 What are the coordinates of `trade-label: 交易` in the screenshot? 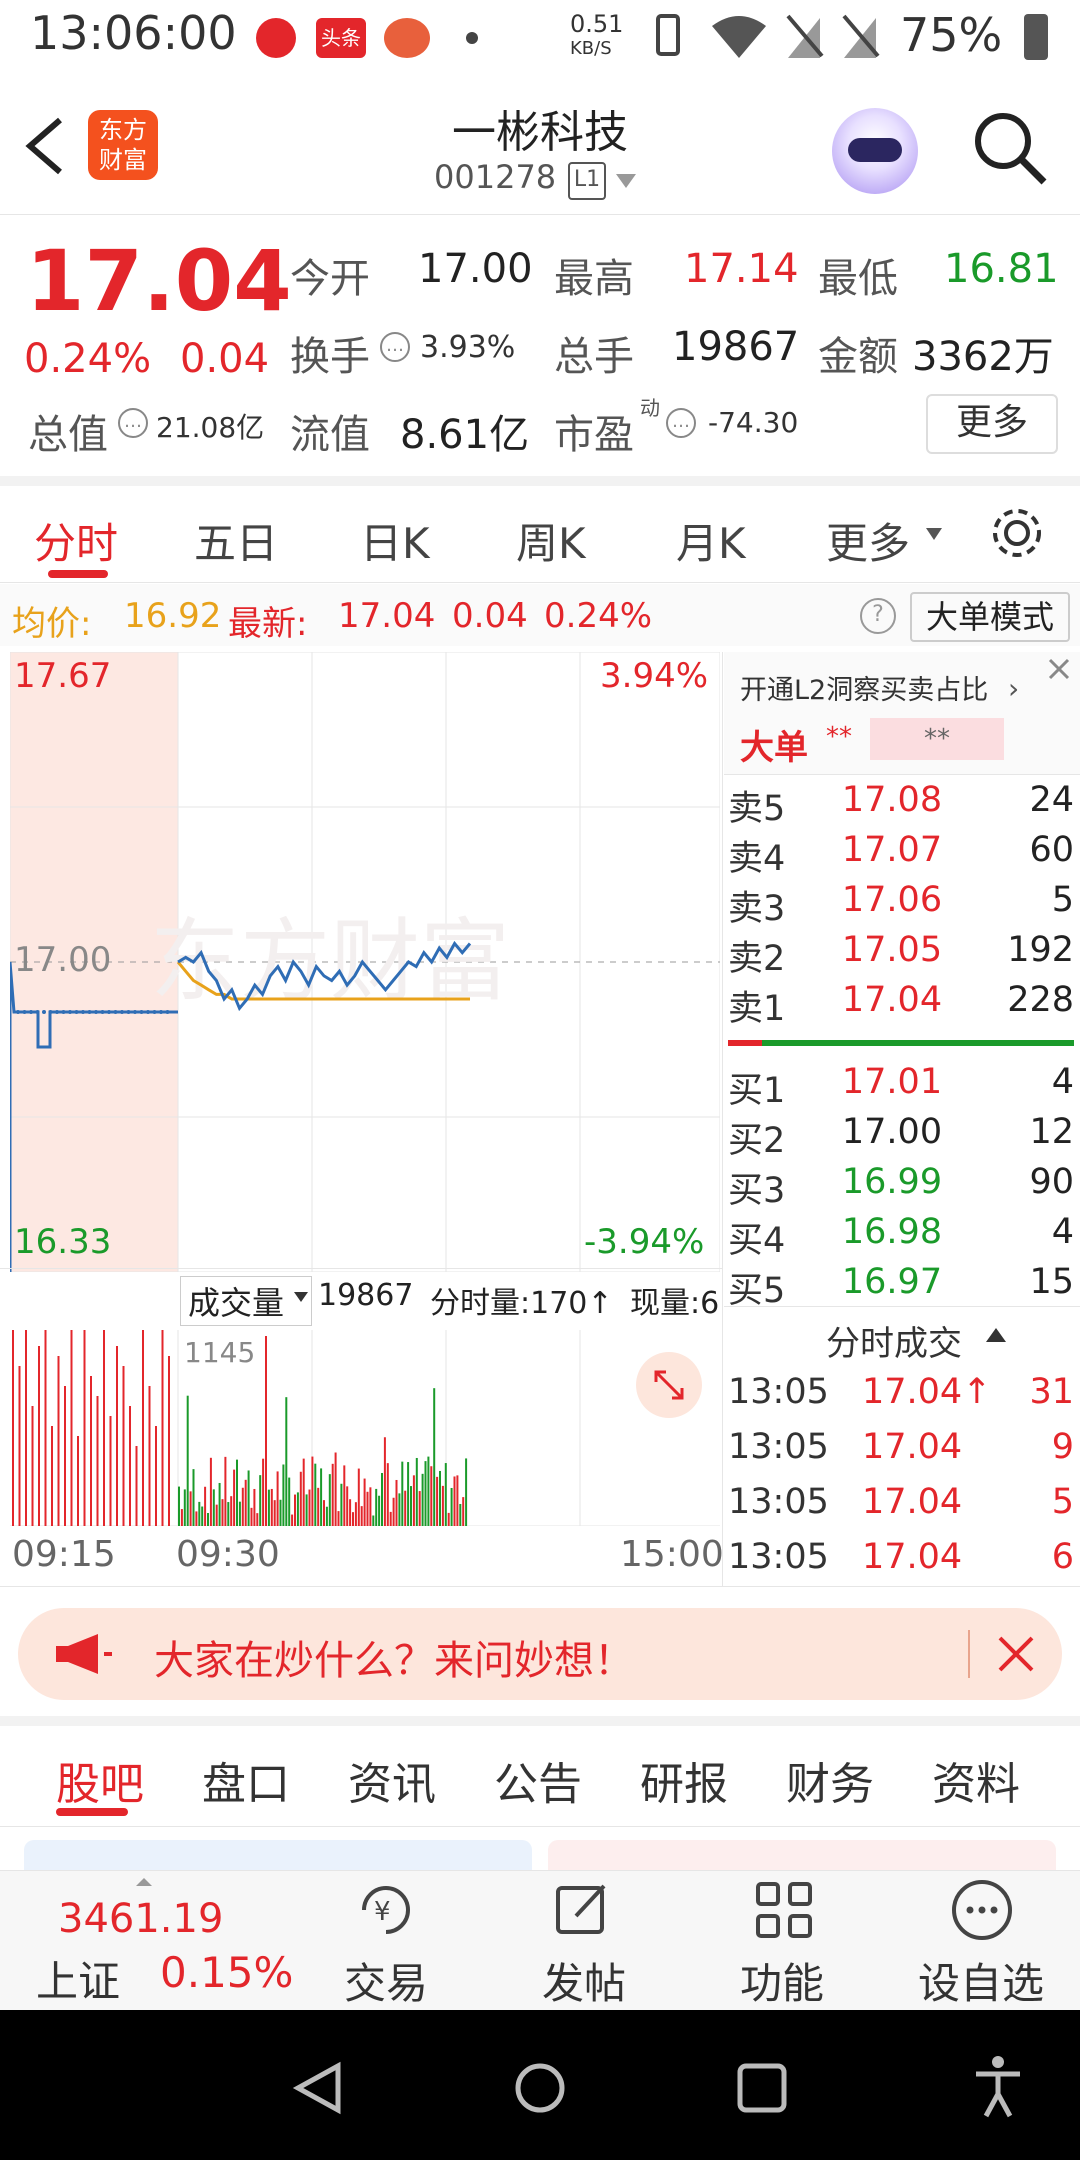 It's located at (386, 1980).